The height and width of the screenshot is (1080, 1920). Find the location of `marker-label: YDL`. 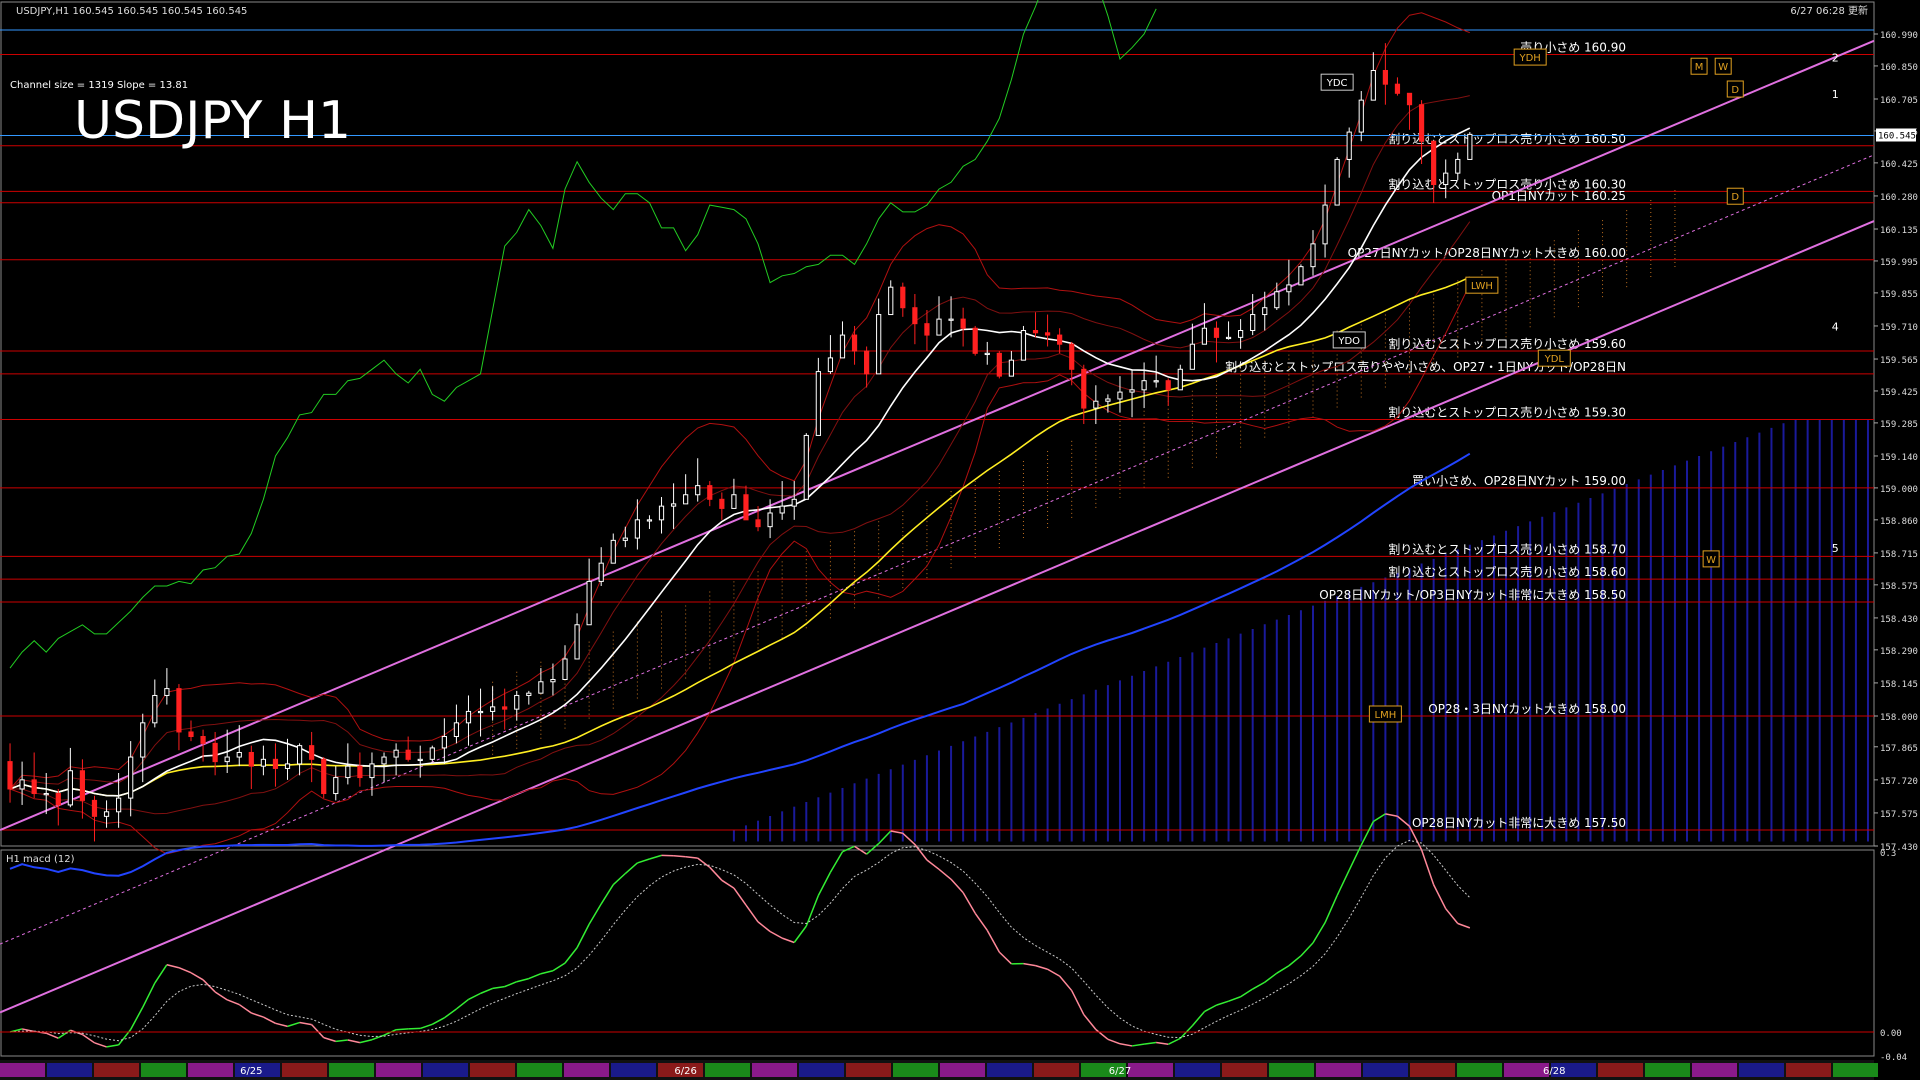

marker-label: YDL is located at coordinates (1554, 359).